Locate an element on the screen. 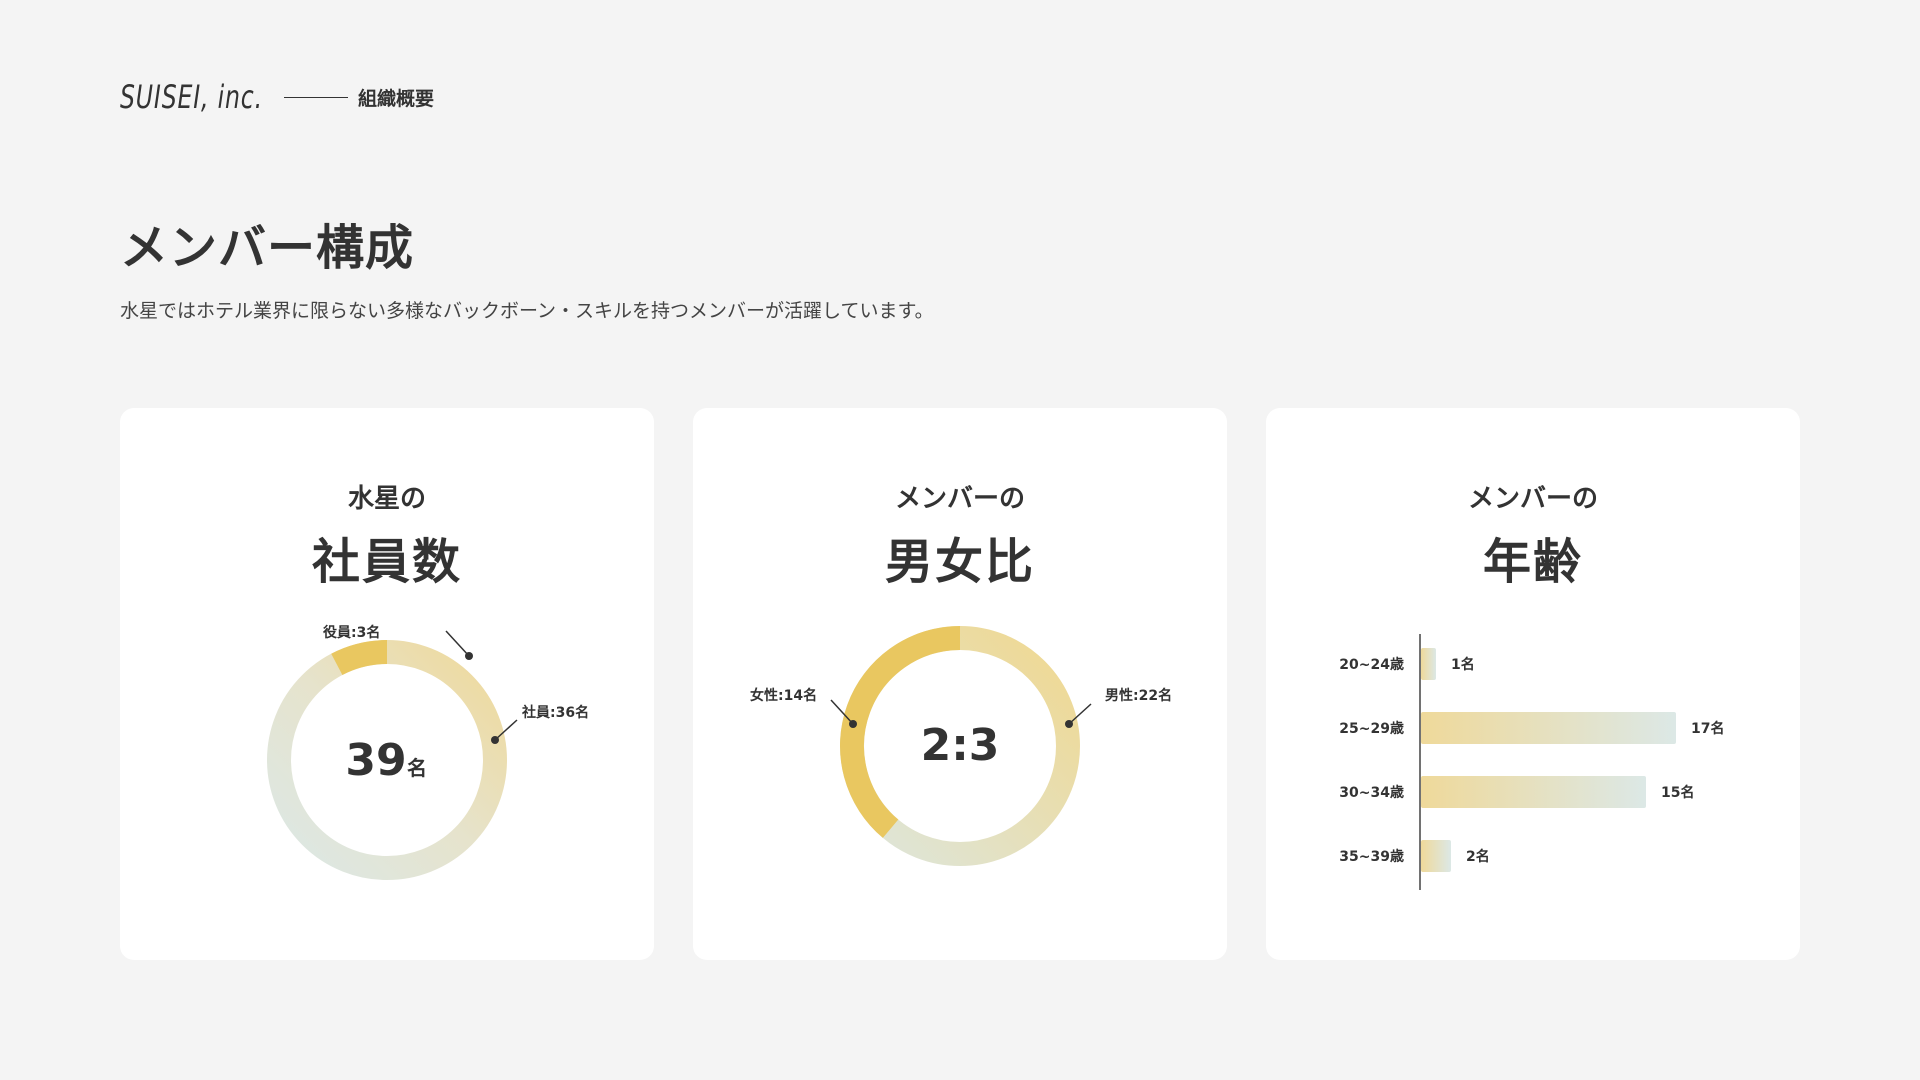  employee-donut-chart: 役員:3名 社員:36名 39 名 is located at coordinates (428, 752).